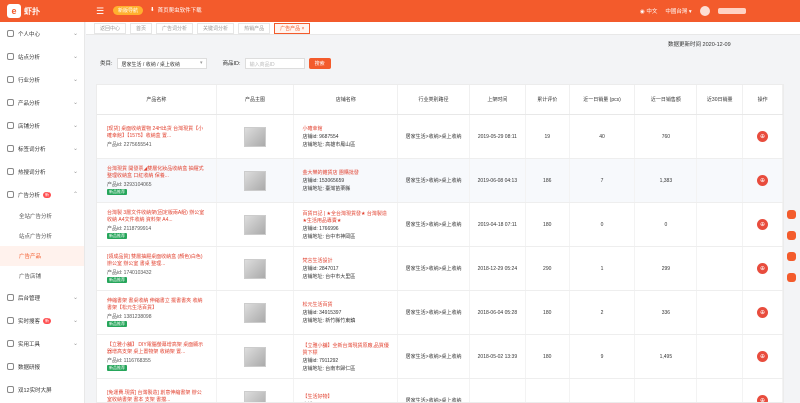 This screenshot has width=800, height=403. What do you see at coordinates (320, 137) in the screenshot?
I see `shop-id: 店铺id: 9687554` at bounding box center [320, 137].